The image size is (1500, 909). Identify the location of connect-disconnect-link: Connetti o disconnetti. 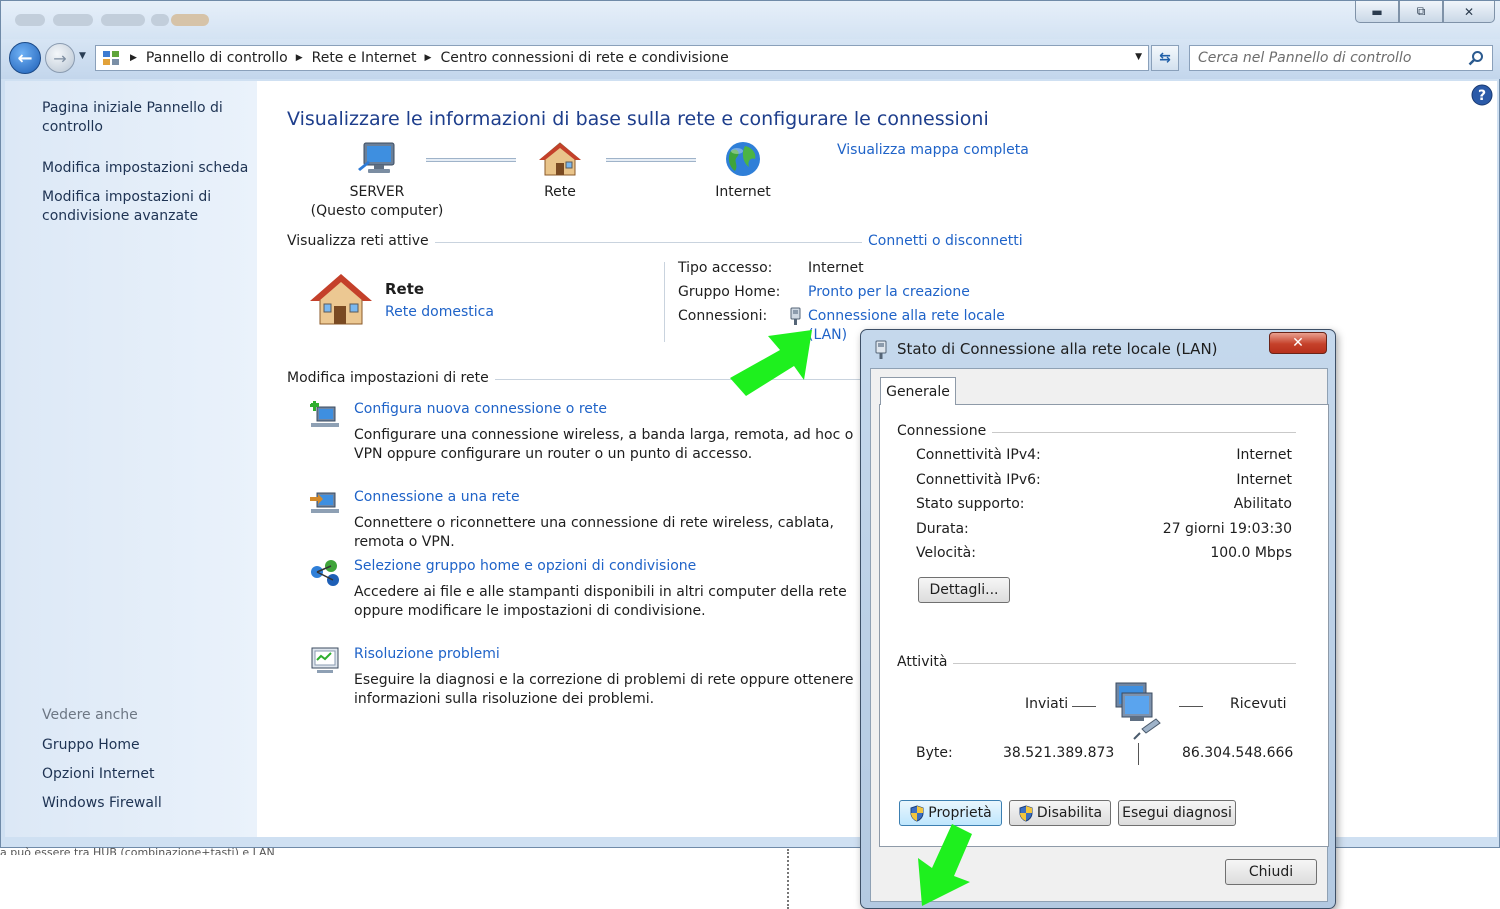
(945, 241).